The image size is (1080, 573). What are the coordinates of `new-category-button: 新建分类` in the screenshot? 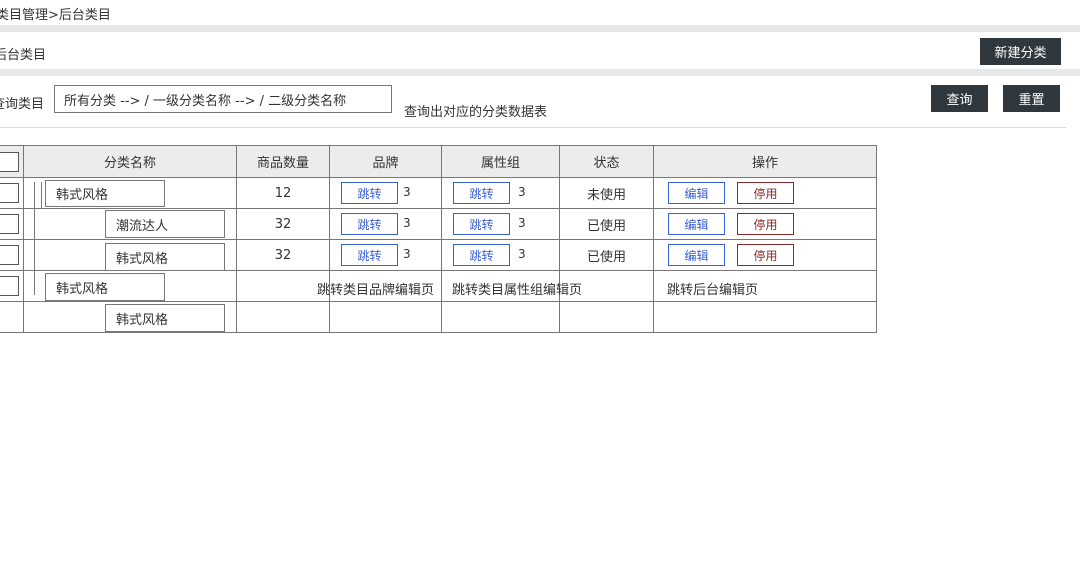 It's located at (1020, 51).